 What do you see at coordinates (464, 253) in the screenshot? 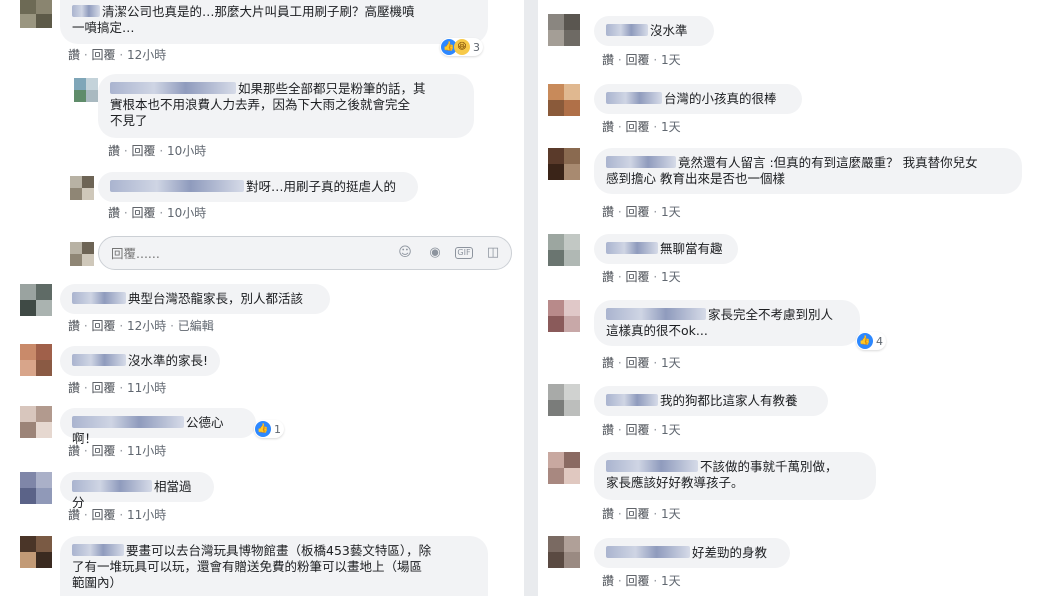
I see `gif-icon: GIF` at bounding box center [464, 253].